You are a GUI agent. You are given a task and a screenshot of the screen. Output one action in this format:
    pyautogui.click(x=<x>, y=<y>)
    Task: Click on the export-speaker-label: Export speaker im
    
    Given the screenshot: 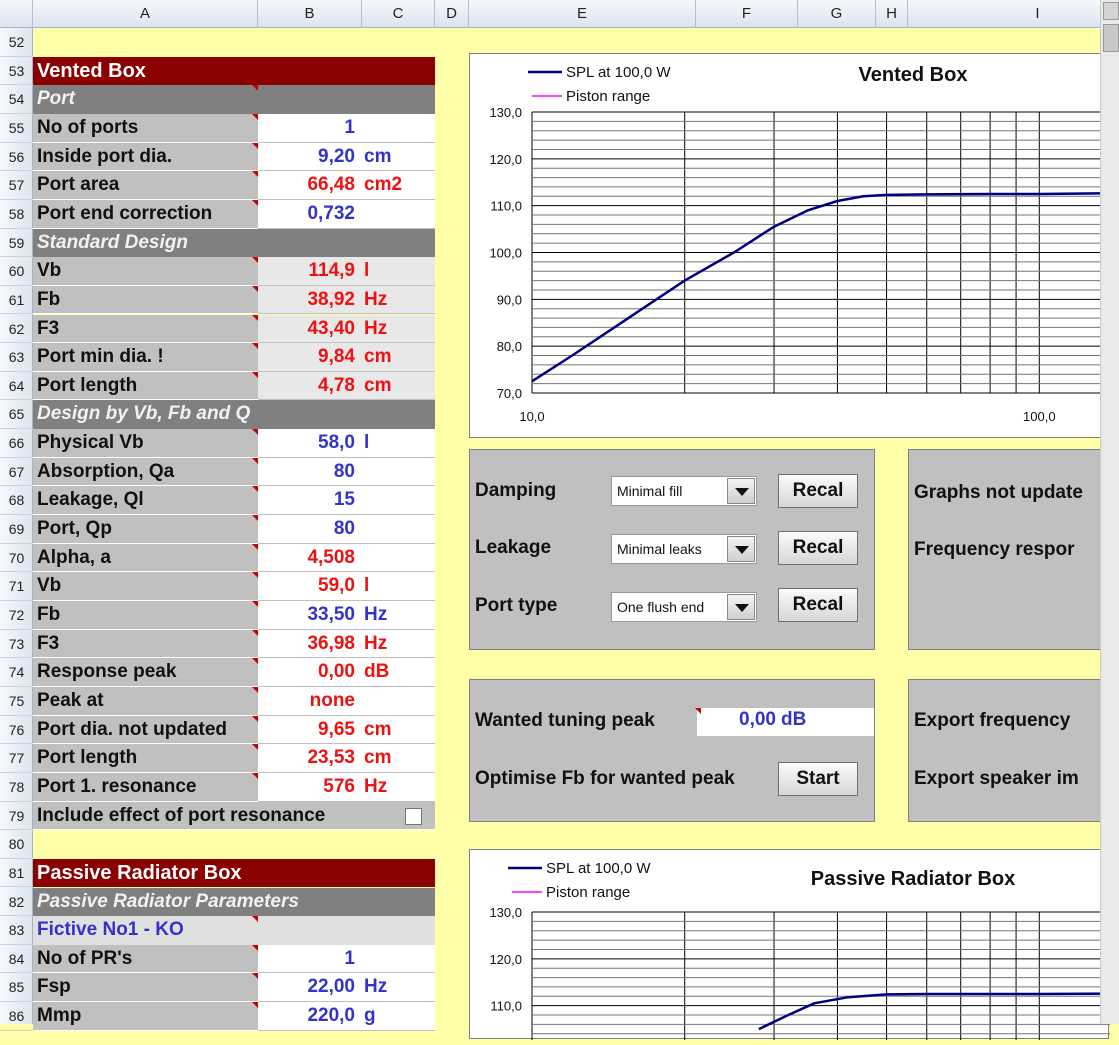 What is the action you would take?
    pyautogui.click(x=996, y=779)
    